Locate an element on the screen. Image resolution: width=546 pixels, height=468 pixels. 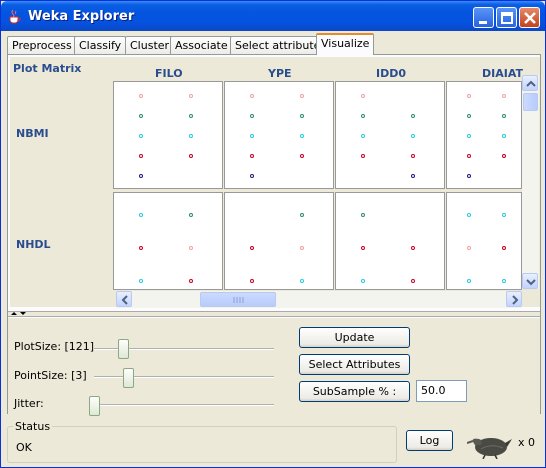
close-button is located at coordinates (529, 17).